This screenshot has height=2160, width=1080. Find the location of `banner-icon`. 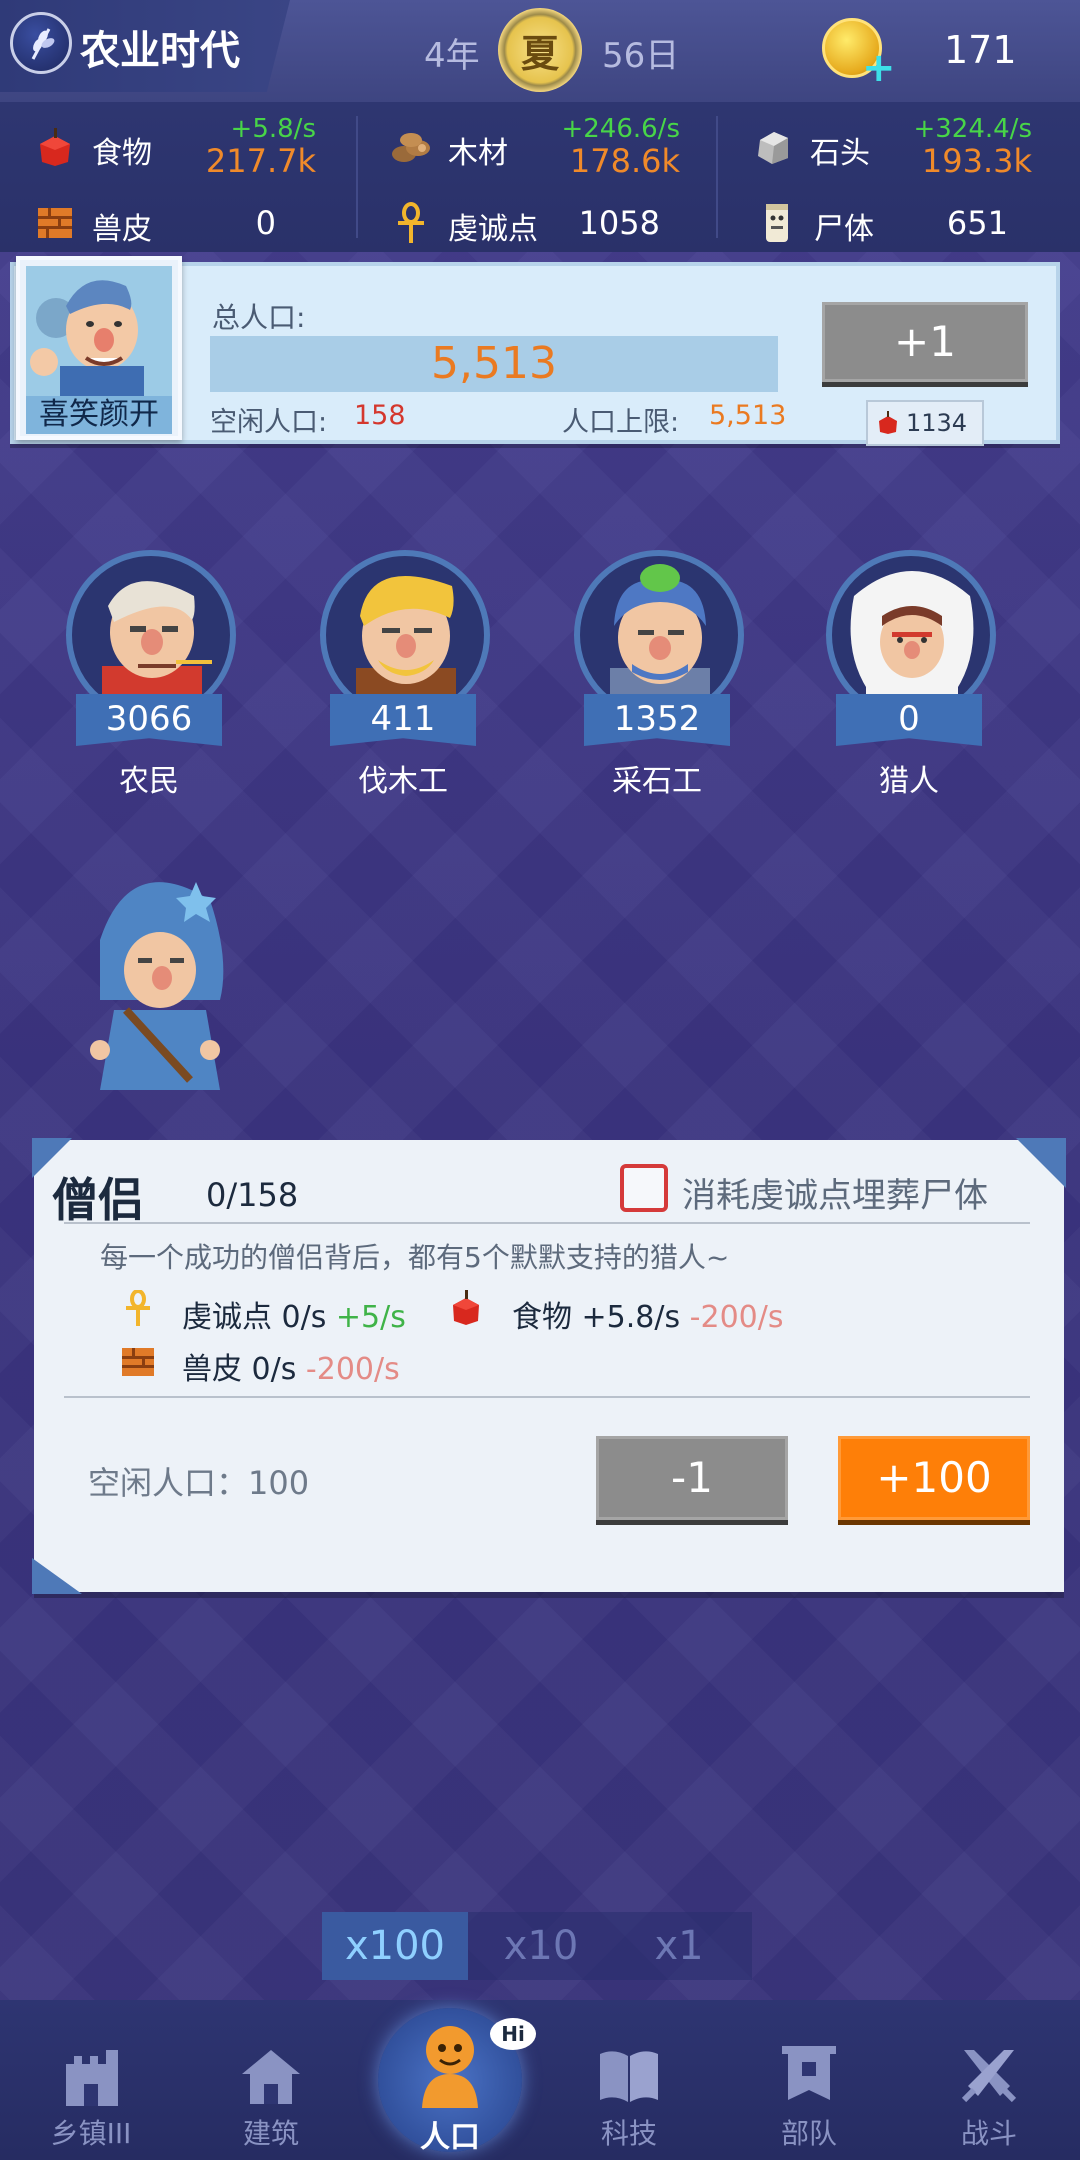

banner-icon is located at coordinates (809, 2073).